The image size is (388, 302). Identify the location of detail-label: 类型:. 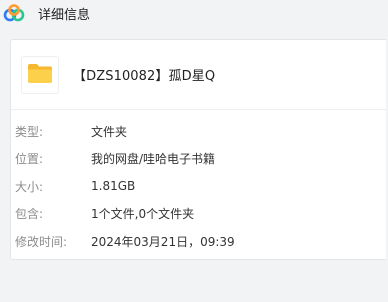
(29, 131).